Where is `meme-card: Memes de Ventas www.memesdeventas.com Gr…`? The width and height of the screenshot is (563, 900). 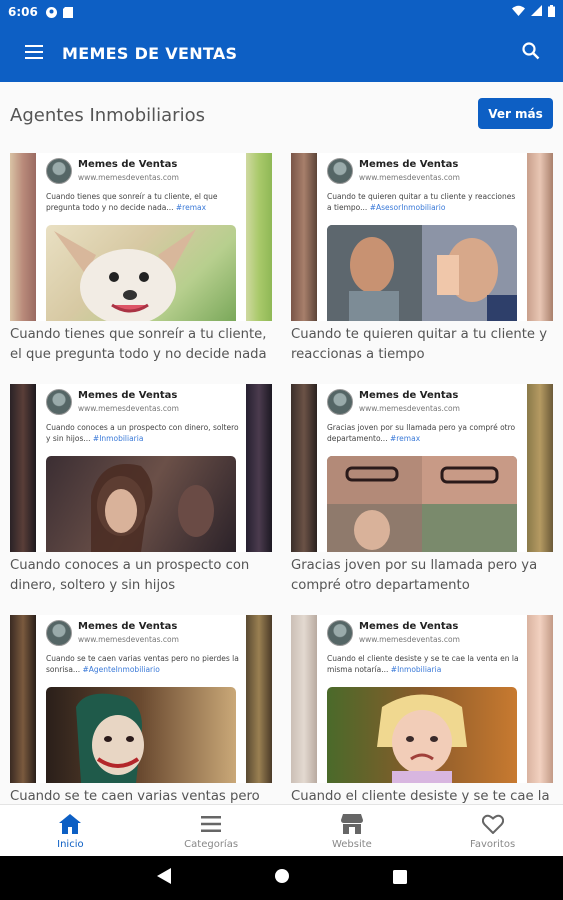 meme-card: Memes de Ventas www.memesdeventas.com Gr… is located at coordinates (422, 491).